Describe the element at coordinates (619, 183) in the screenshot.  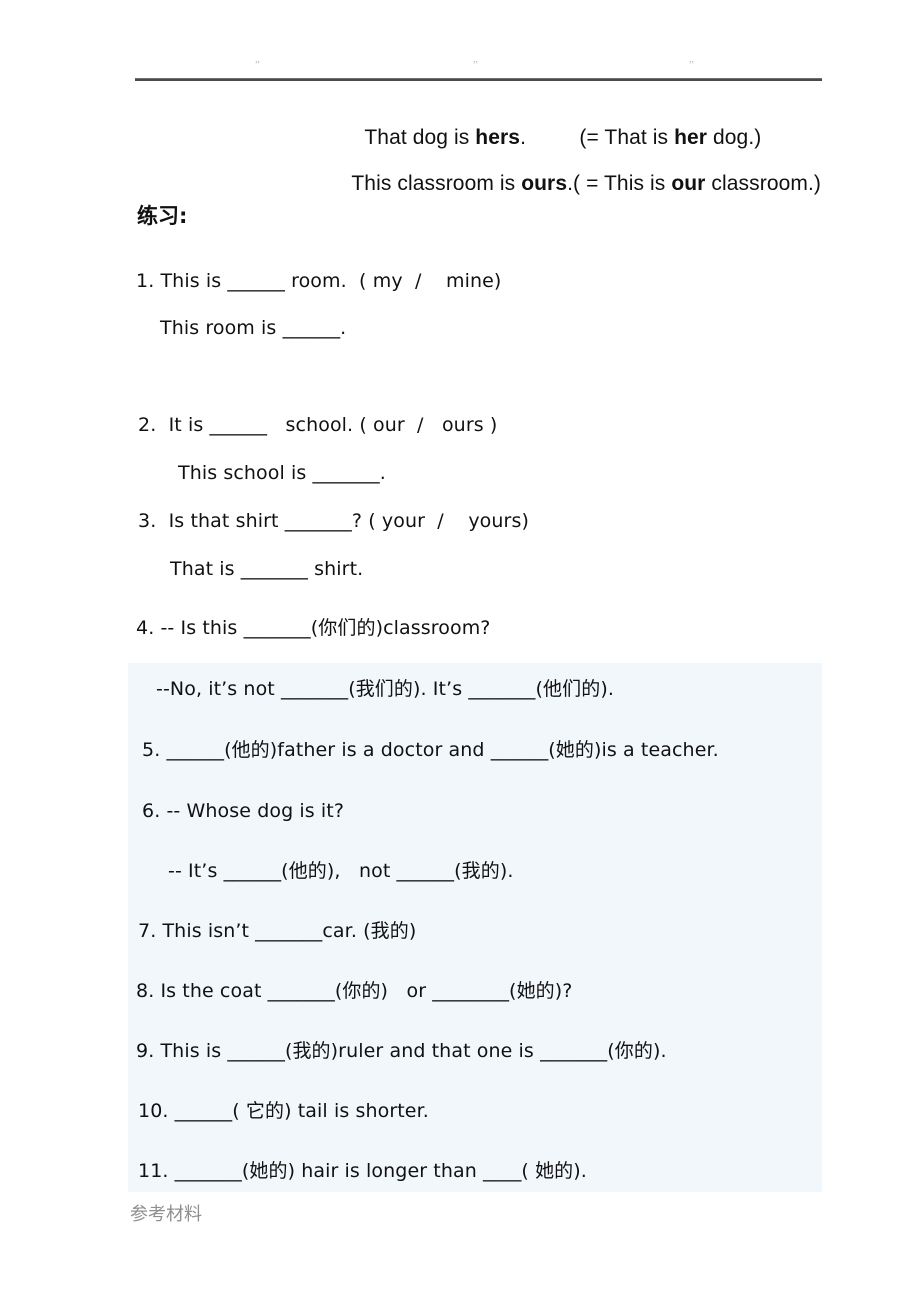
I see `example-text-part: .( = This is` at that location.